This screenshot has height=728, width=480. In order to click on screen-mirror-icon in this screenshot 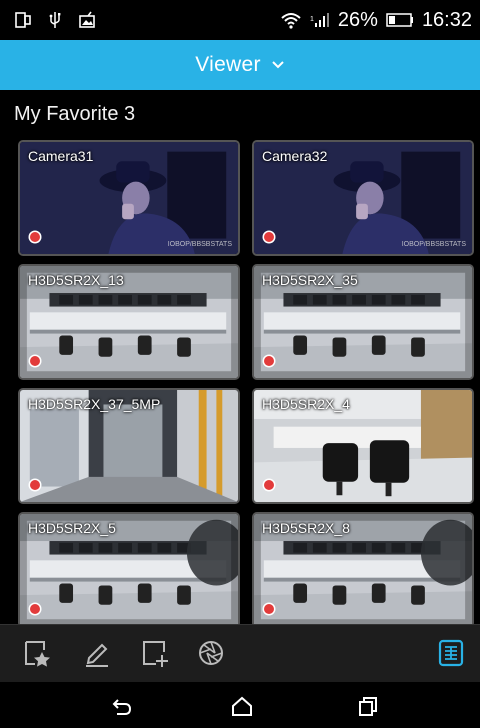, I will do `click(23, 20)`.